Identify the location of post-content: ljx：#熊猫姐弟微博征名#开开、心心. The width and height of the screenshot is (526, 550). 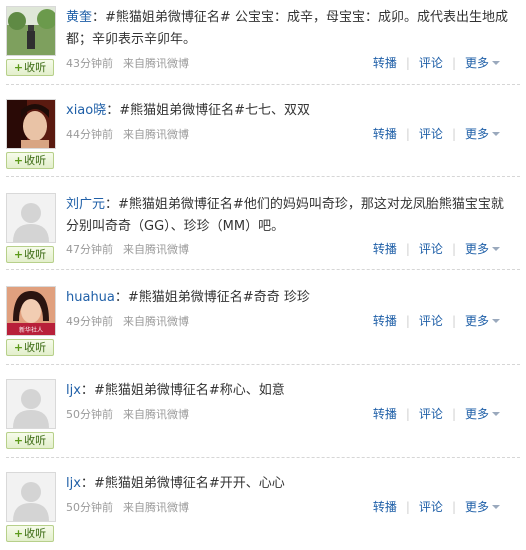
(289, 484).